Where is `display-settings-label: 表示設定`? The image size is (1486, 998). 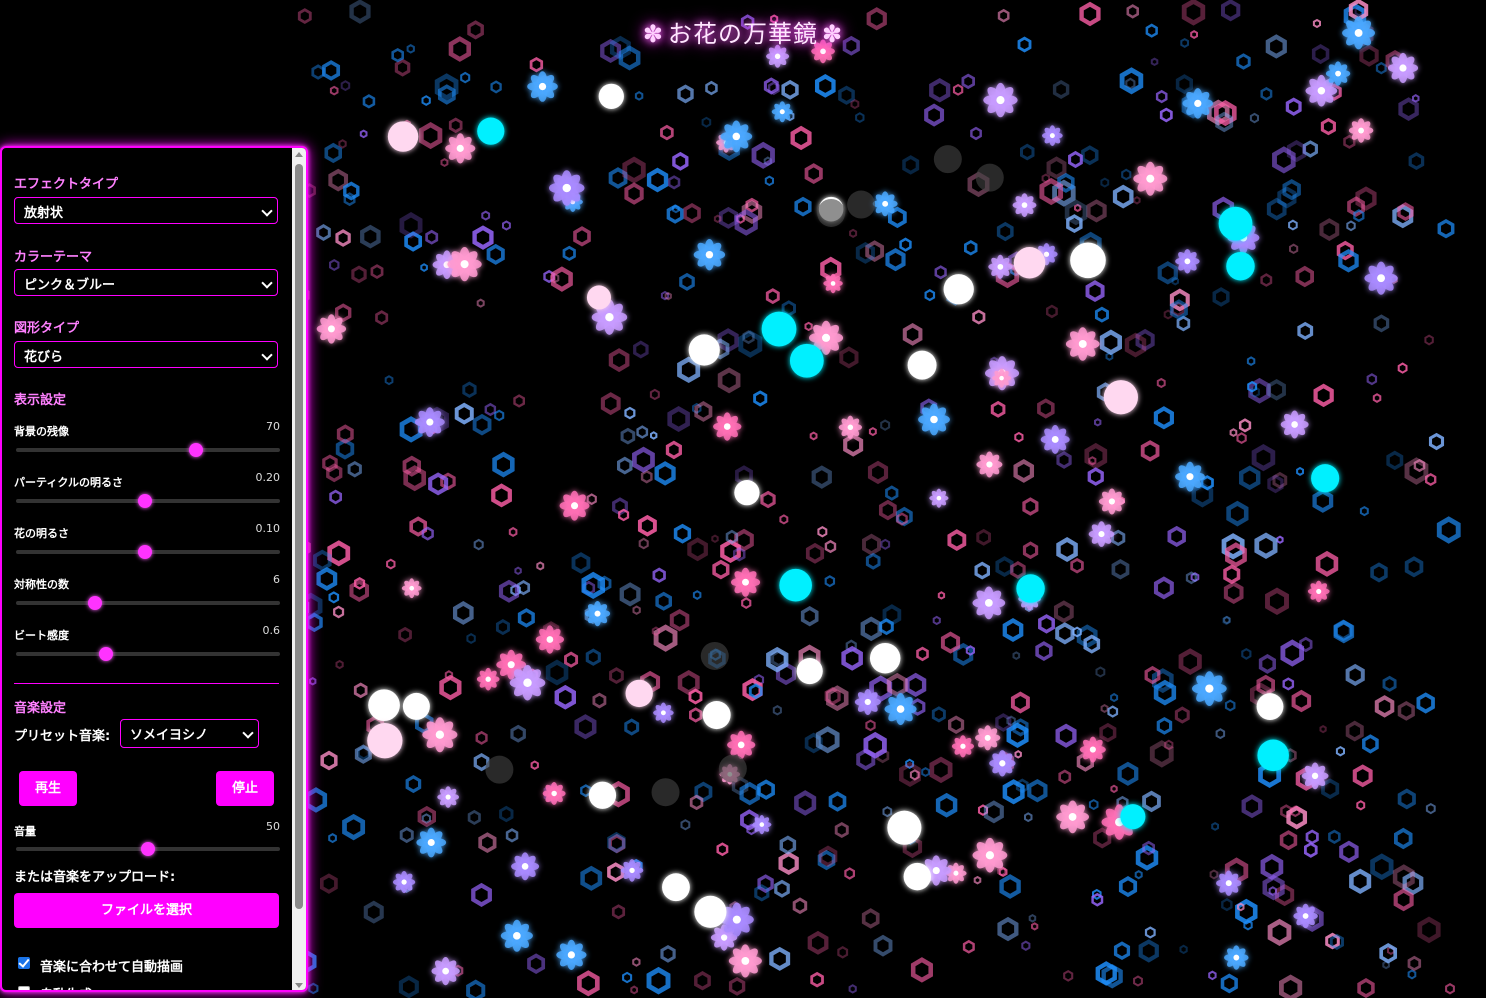 display-settings-label: 表示設定 is located at coordinates (40, 400).